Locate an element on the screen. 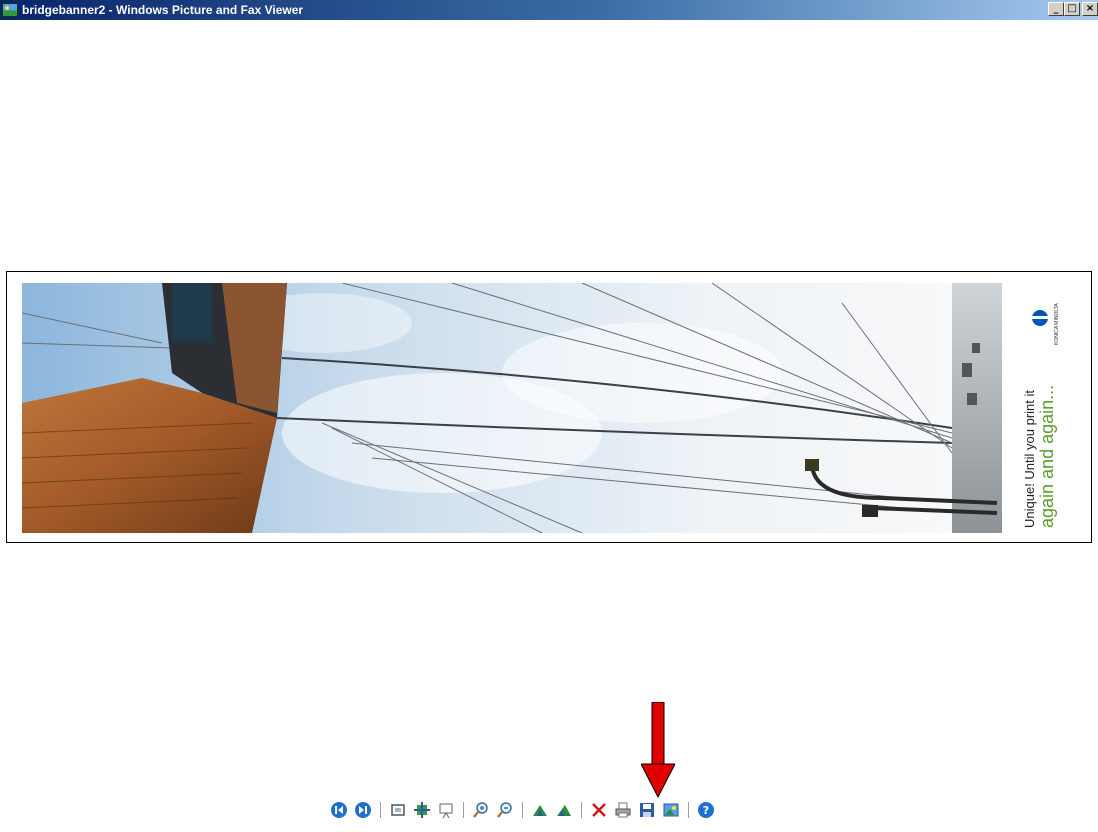 The width and height of the screenshot is (1098, 832). zoom-in-icon is located at coordinates (480, 810).